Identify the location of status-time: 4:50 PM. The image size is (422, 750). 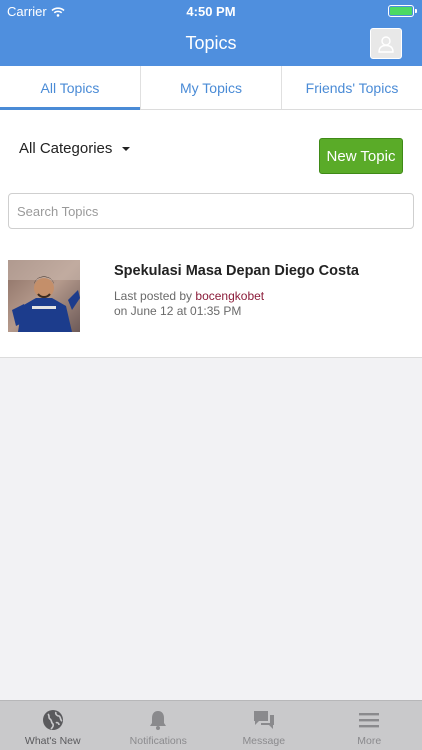
(211, 11).